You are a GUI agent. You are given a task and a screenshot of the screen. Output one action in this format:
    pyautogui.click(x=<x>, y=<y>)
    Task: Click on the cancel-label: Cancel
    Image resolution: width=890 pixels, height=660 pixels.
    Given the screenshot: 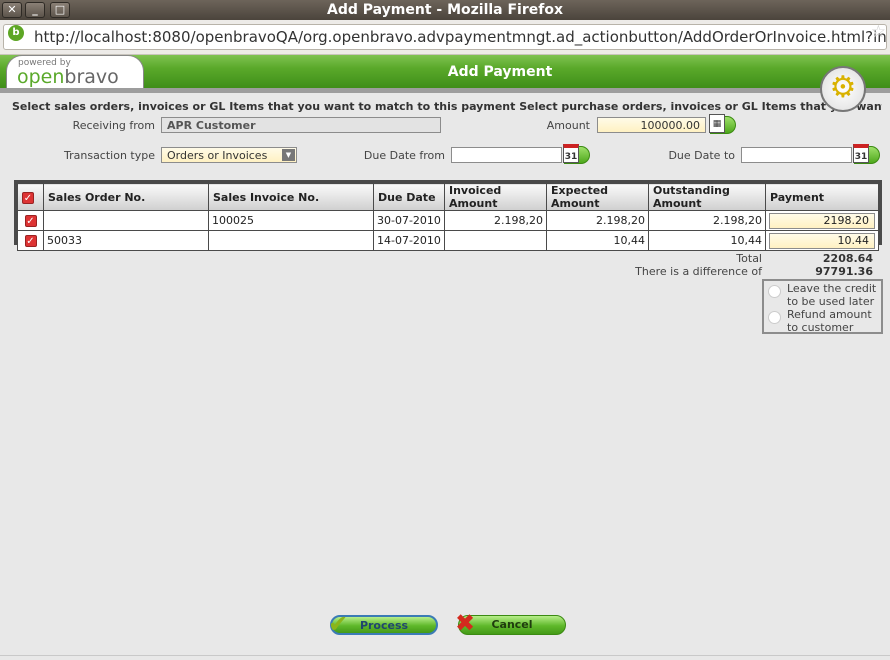 What is the action you would take?
    pyautogui.click(x=512, y=624)
    